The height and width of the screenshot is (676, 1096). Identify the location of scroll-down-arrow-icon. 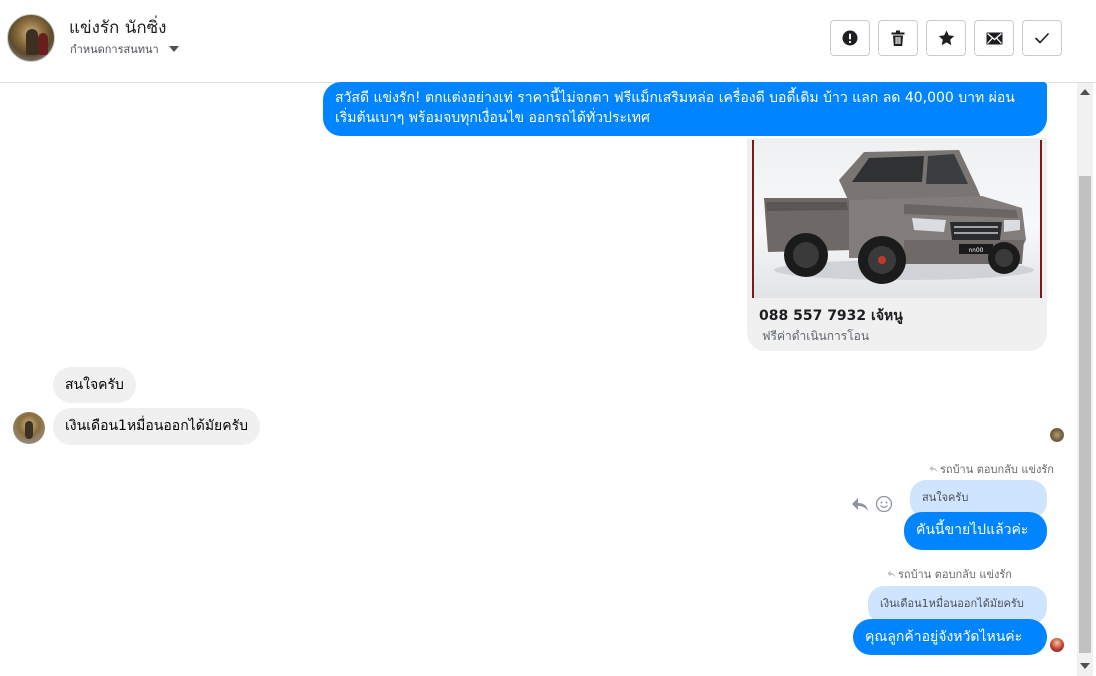
(1085, 666).